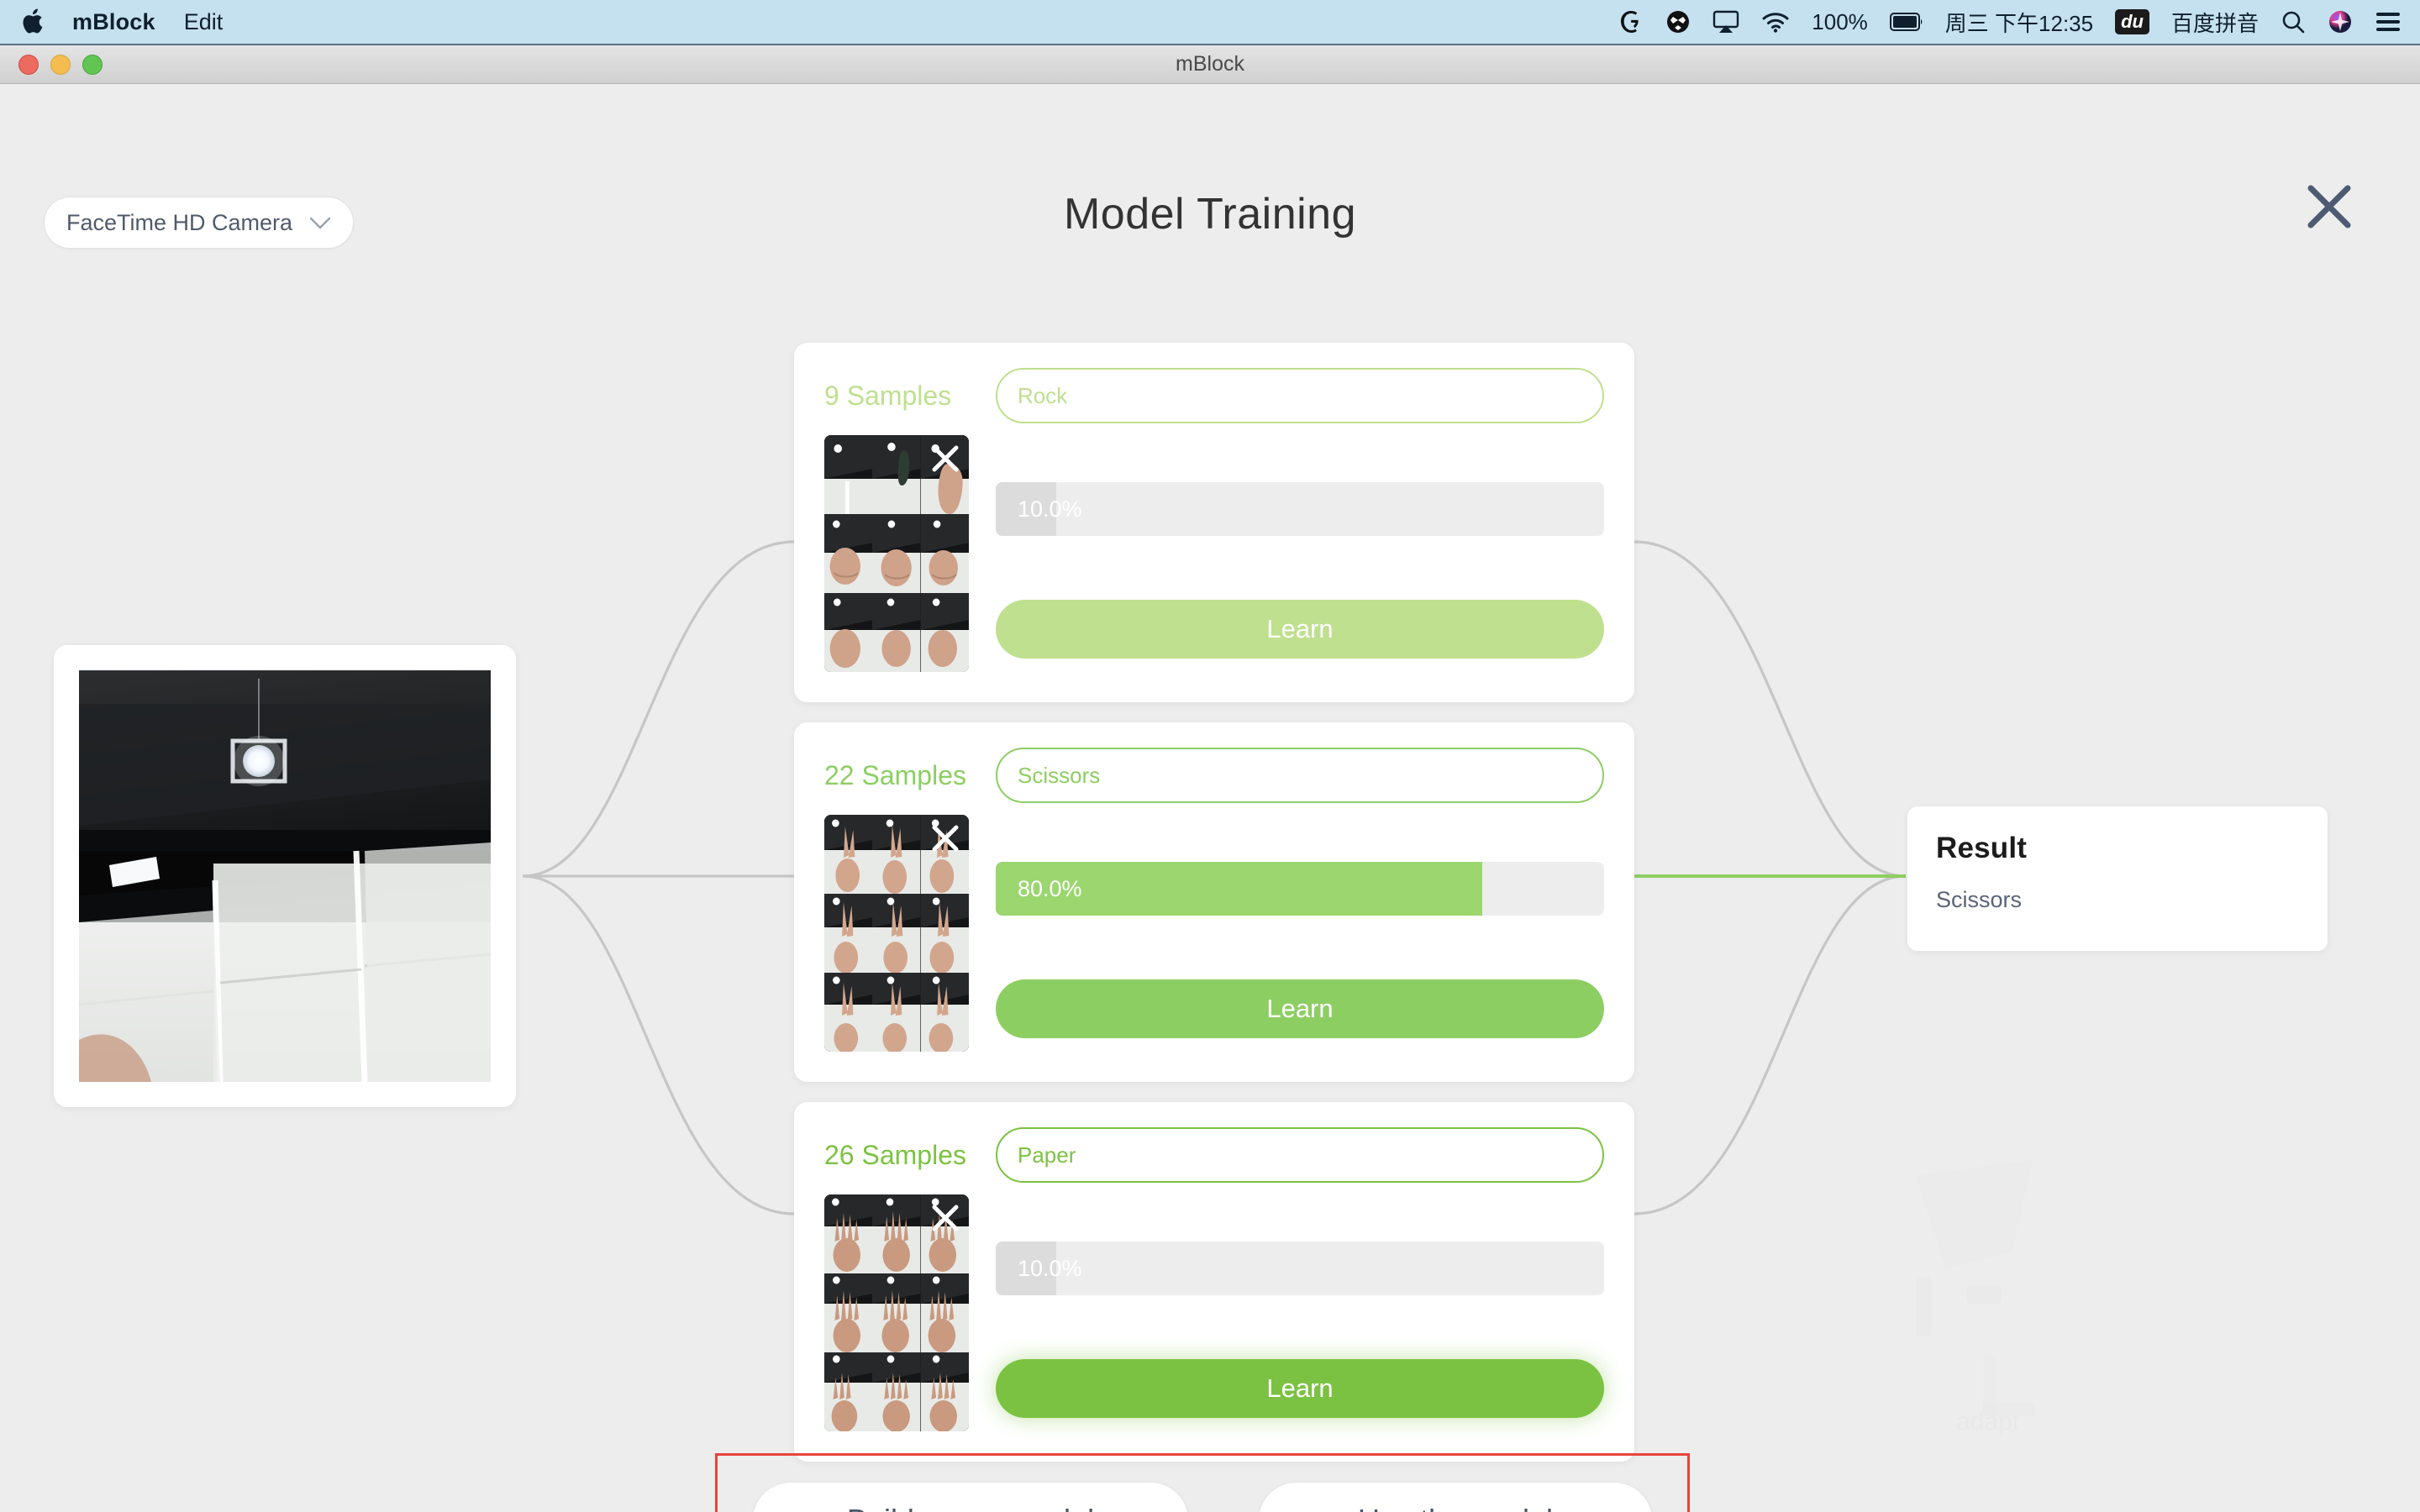 Image resolution: width=2420 pixels, height=1512 pixels. I want to click on grammarly-icon, so click(1631, 21).